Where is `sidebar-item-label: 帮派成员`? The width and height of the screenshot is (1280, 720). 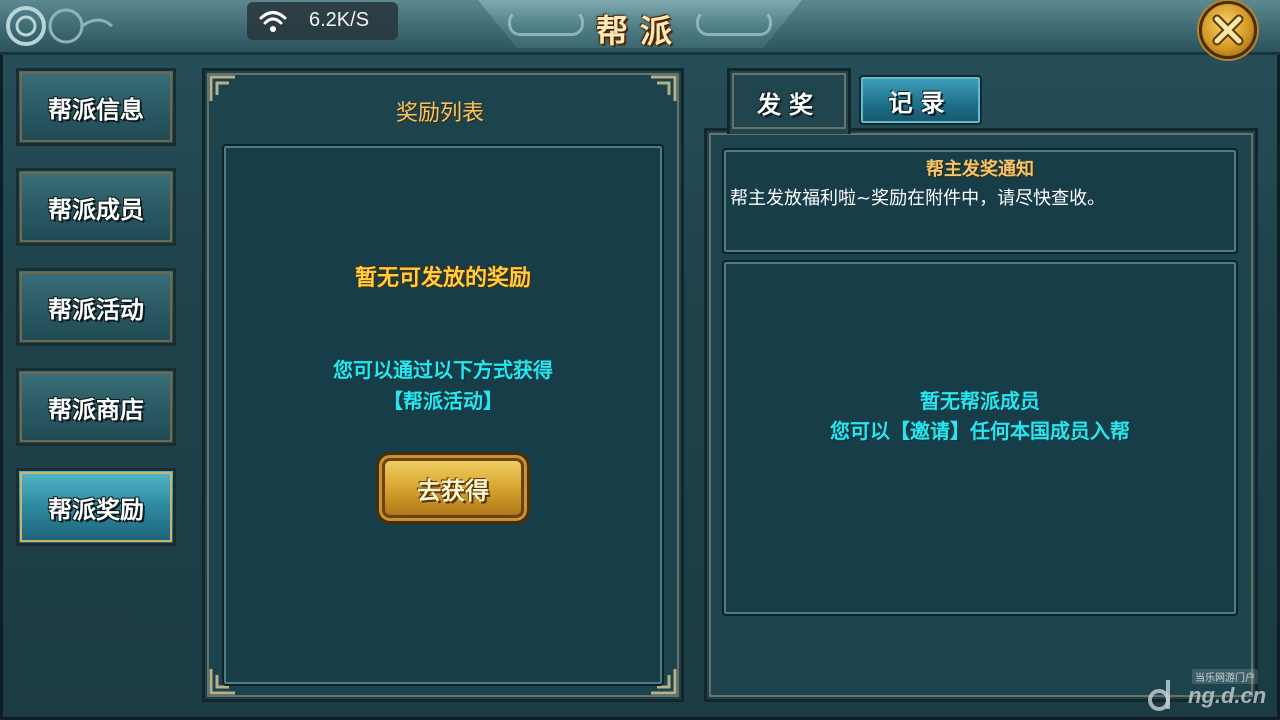
sidebar-item-label: 帮派成员 is located at coordinates (96, 209).